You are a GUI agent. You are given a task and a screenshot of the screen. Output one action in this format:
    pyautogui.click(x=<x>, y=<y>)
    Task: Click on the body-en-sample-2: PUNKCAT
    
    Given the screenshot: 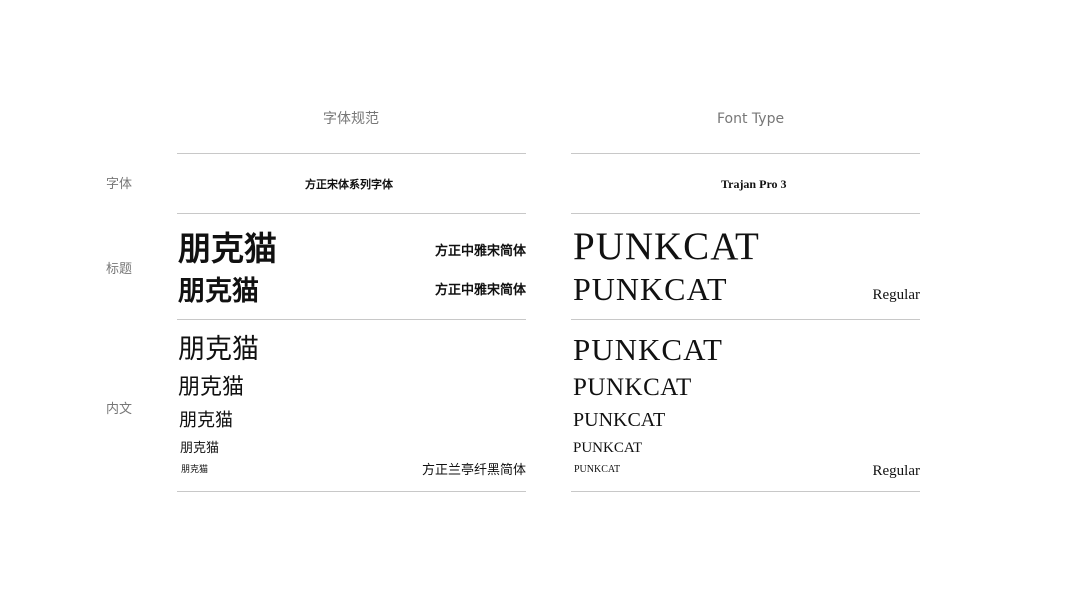 What is the action you would take?
    pyautogui.click(x=632, y=387)
    